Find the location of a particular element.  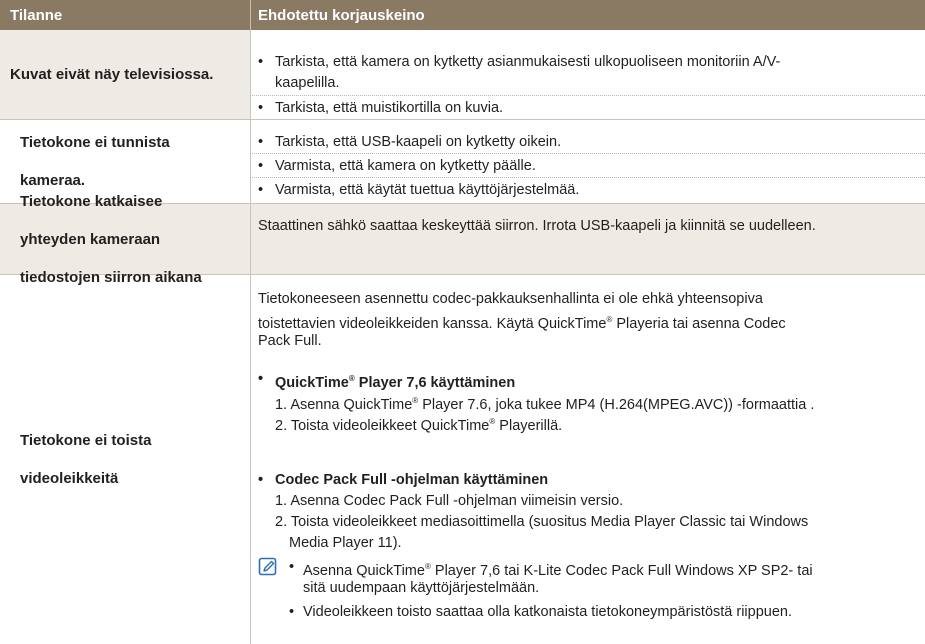

header-remedy: Ehdotettu korjauskeino is located at coordinates (341, 15).